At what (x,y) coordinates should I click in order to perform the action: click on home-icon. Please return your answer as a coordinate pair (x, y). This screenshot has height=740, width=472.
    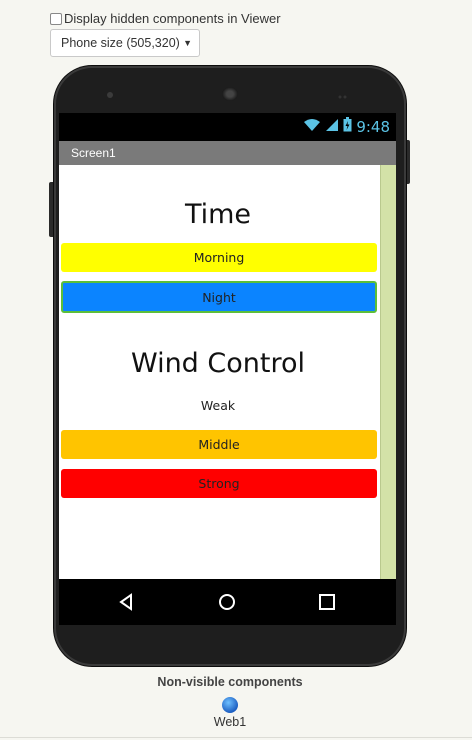
    Looking at the image, I should click on (227, 604).